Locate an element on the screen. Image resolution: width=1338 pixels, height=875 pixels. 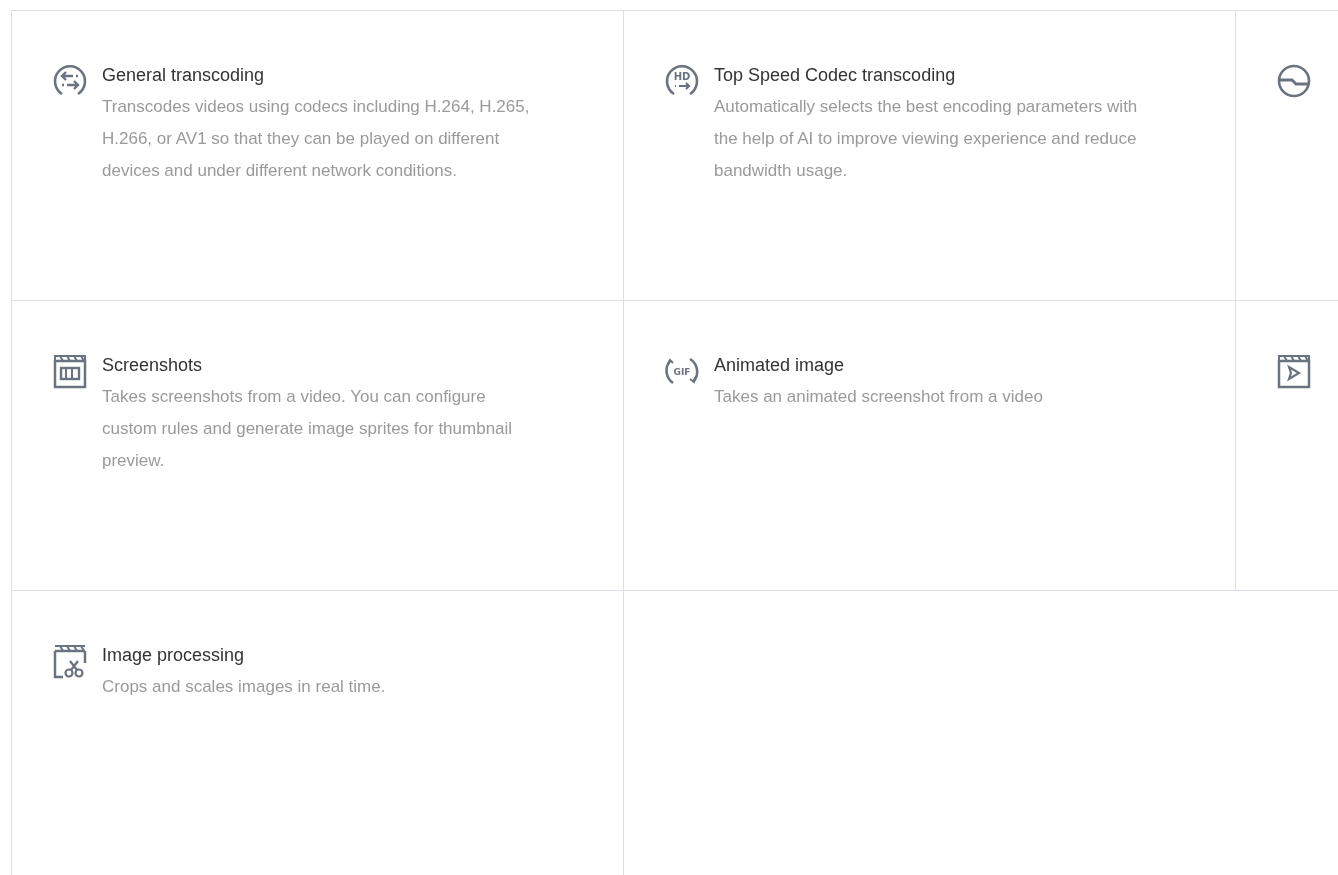
card-title: Image processing is located at coordinates (174, 655).